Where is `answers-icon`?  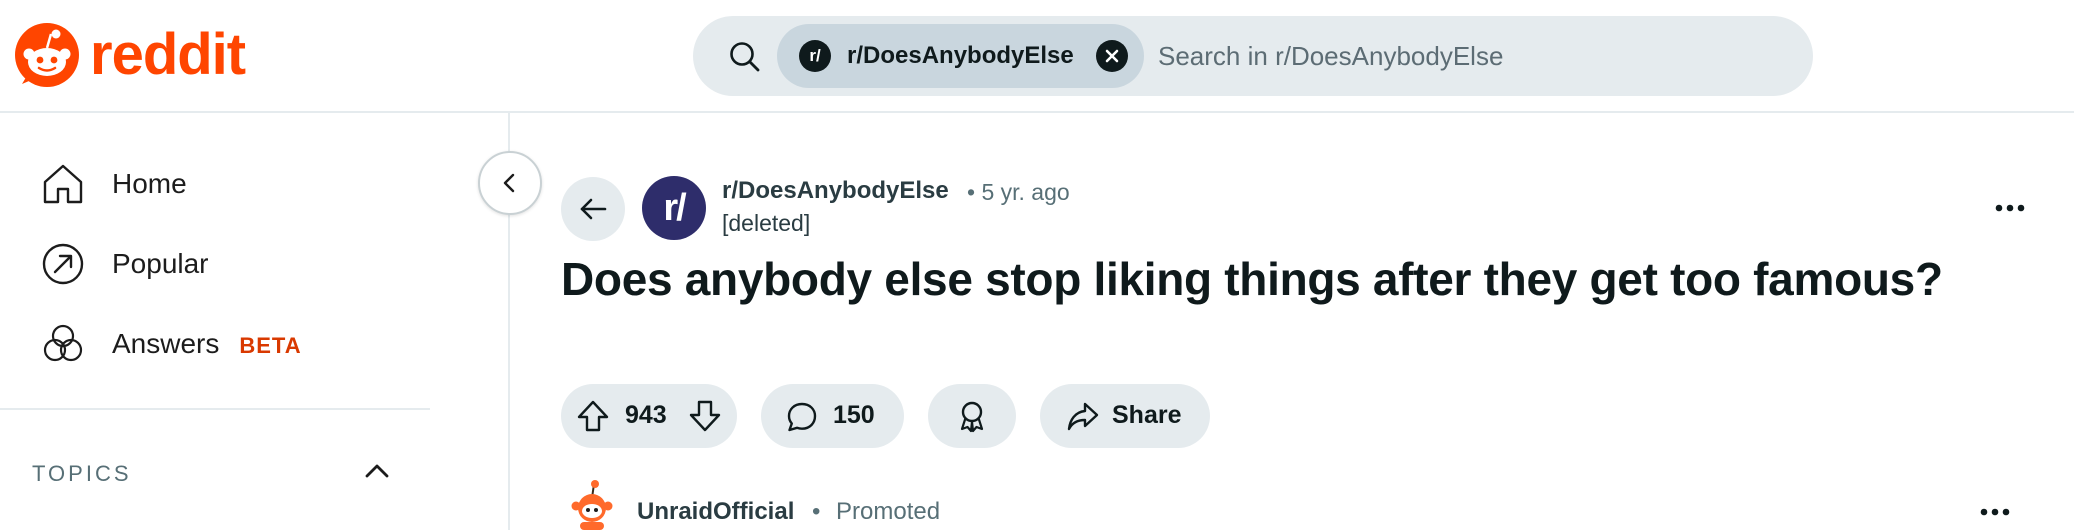
answers-icon is located at coordinates (63, 343).